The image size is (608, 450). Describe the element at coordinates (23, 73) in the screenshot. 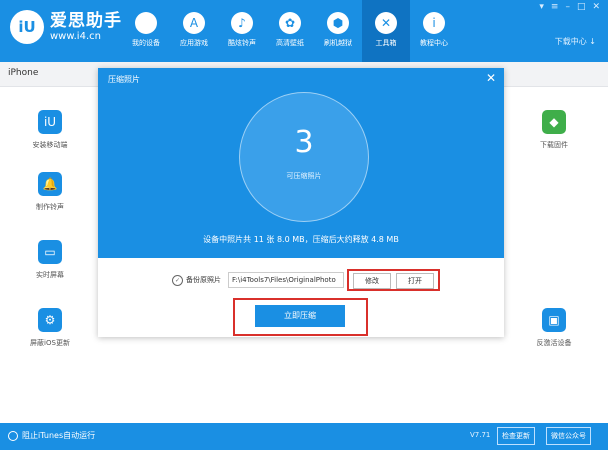

I see `tab-iphone: iPhone` at that location.